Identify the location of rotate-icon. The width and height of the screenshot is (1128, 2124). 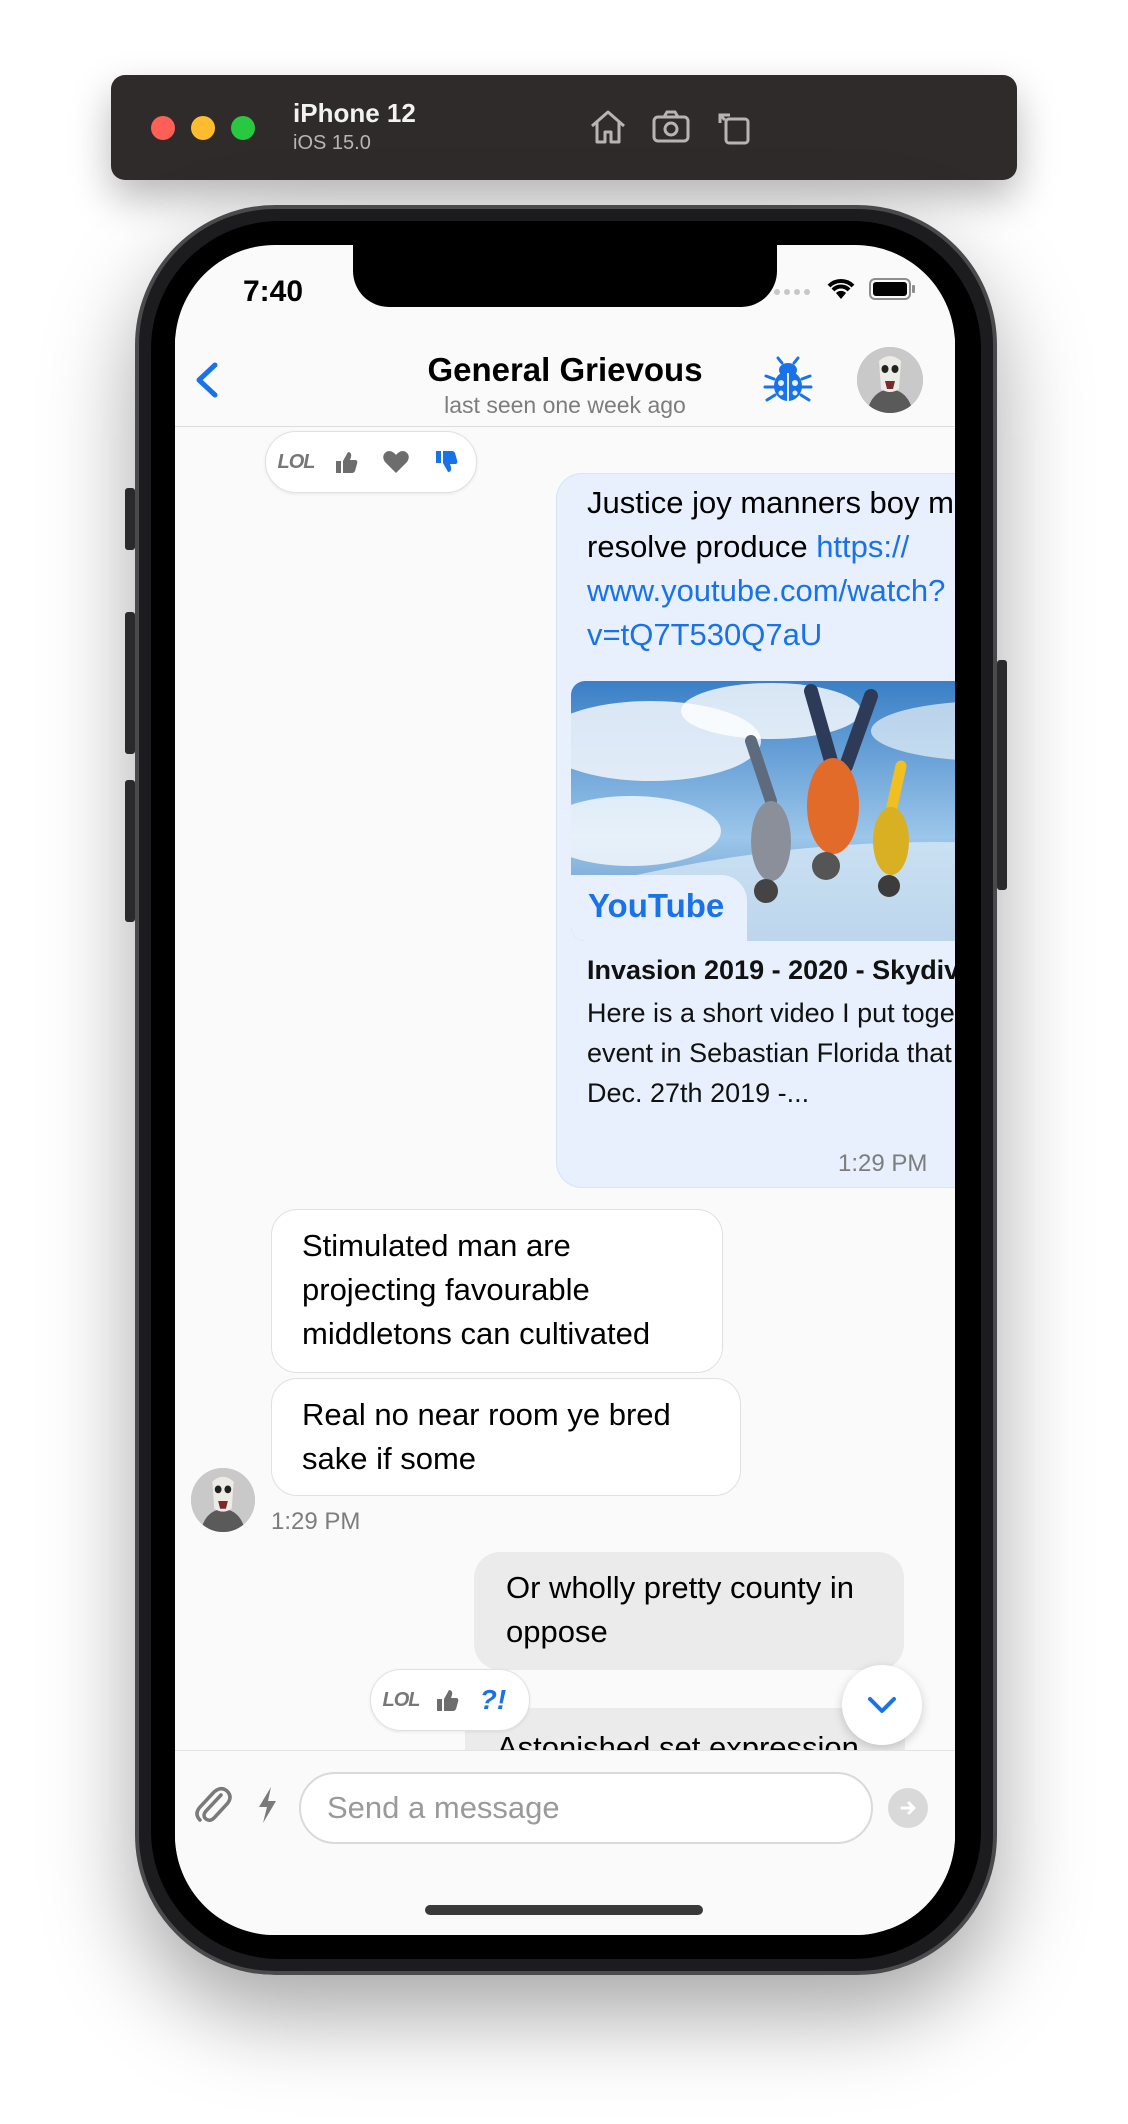
(734, 127).